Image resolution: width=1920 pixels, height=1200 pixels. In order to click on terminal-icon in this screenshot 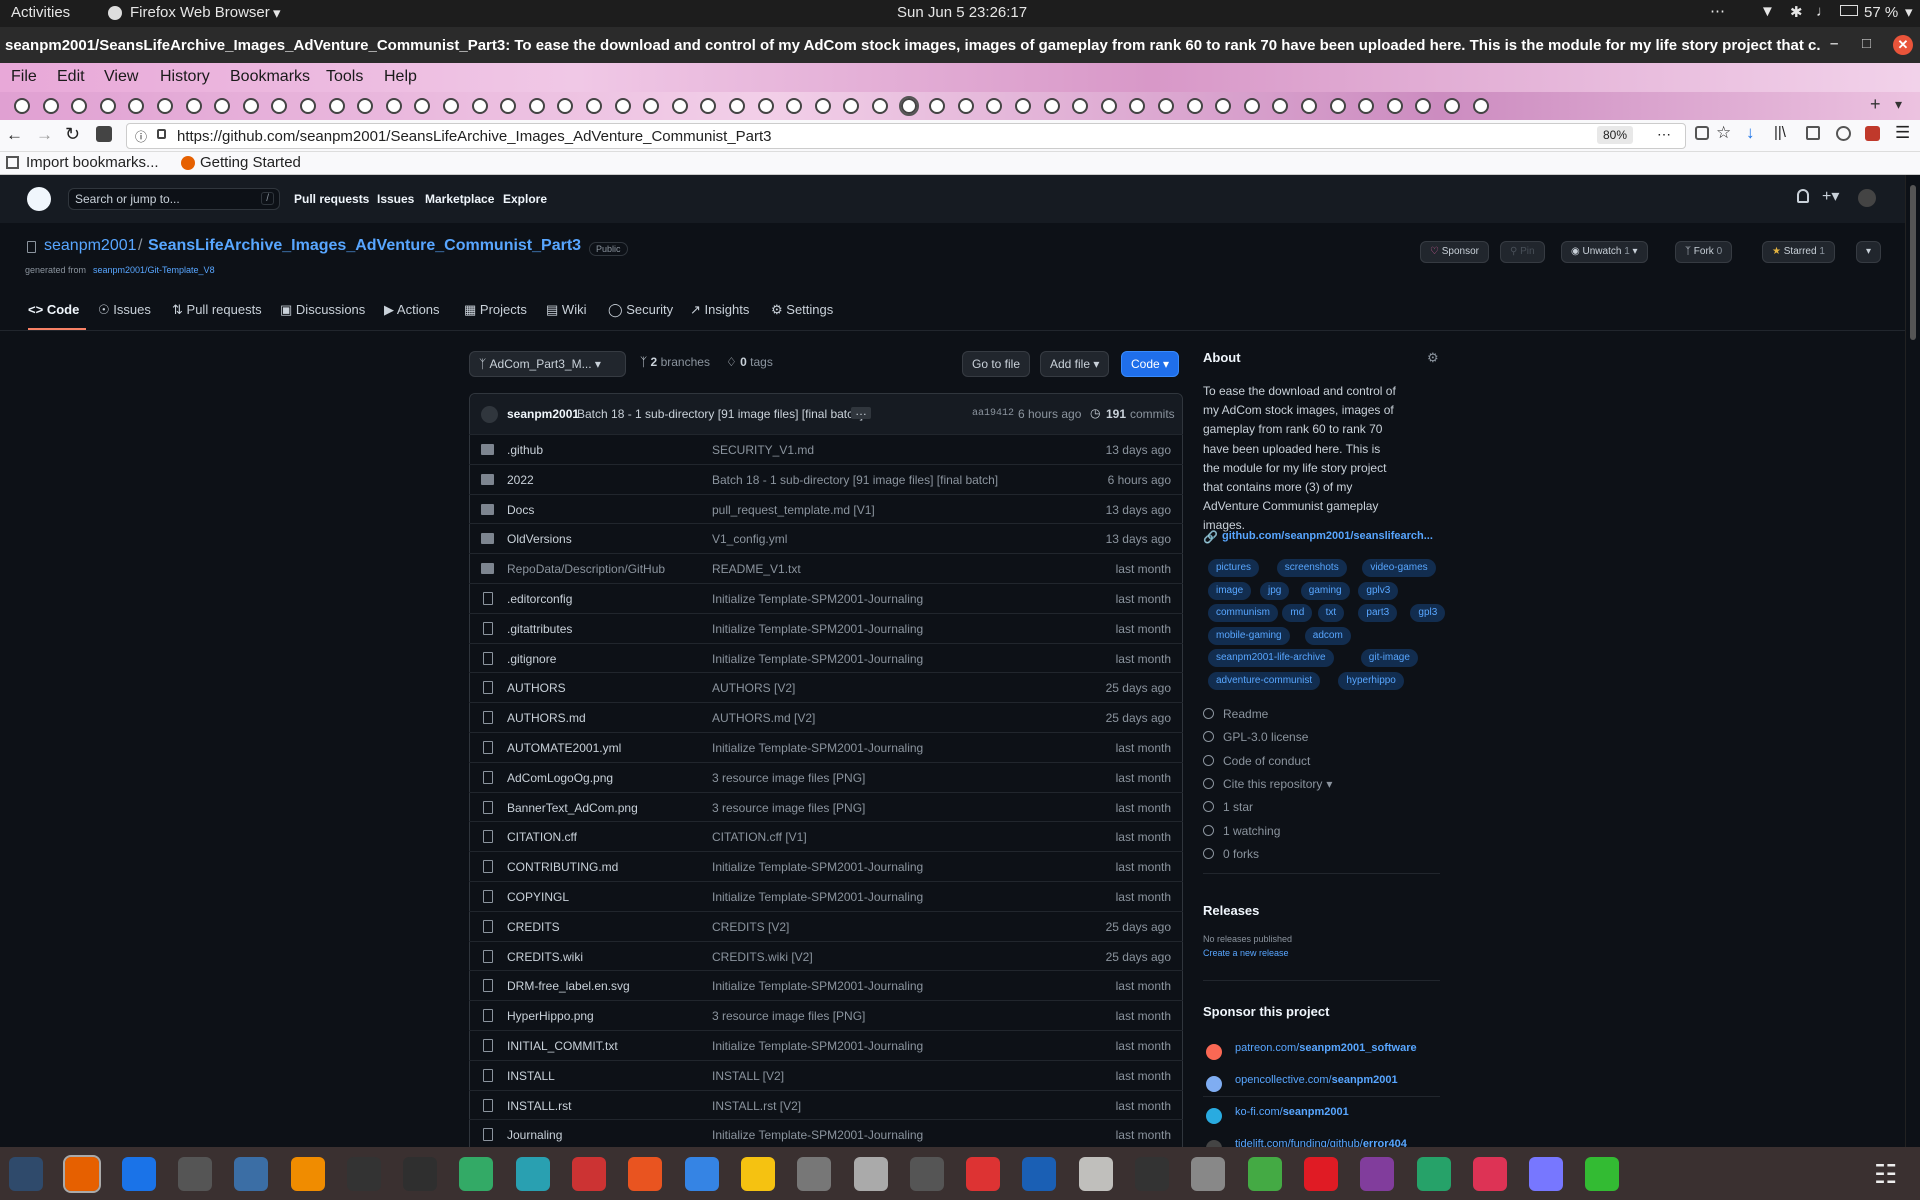, I will do `click(363, 1174)`.